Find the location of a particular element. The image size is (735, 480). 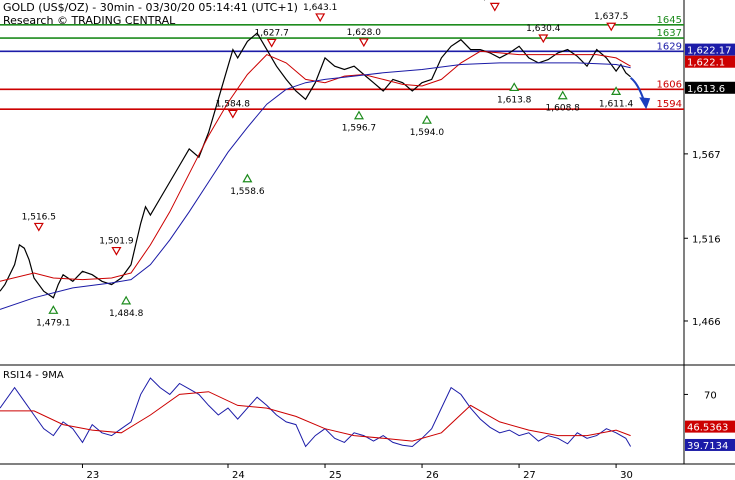

rsi-title: RSI14 - 9MA is located at coordinates (33, 375).